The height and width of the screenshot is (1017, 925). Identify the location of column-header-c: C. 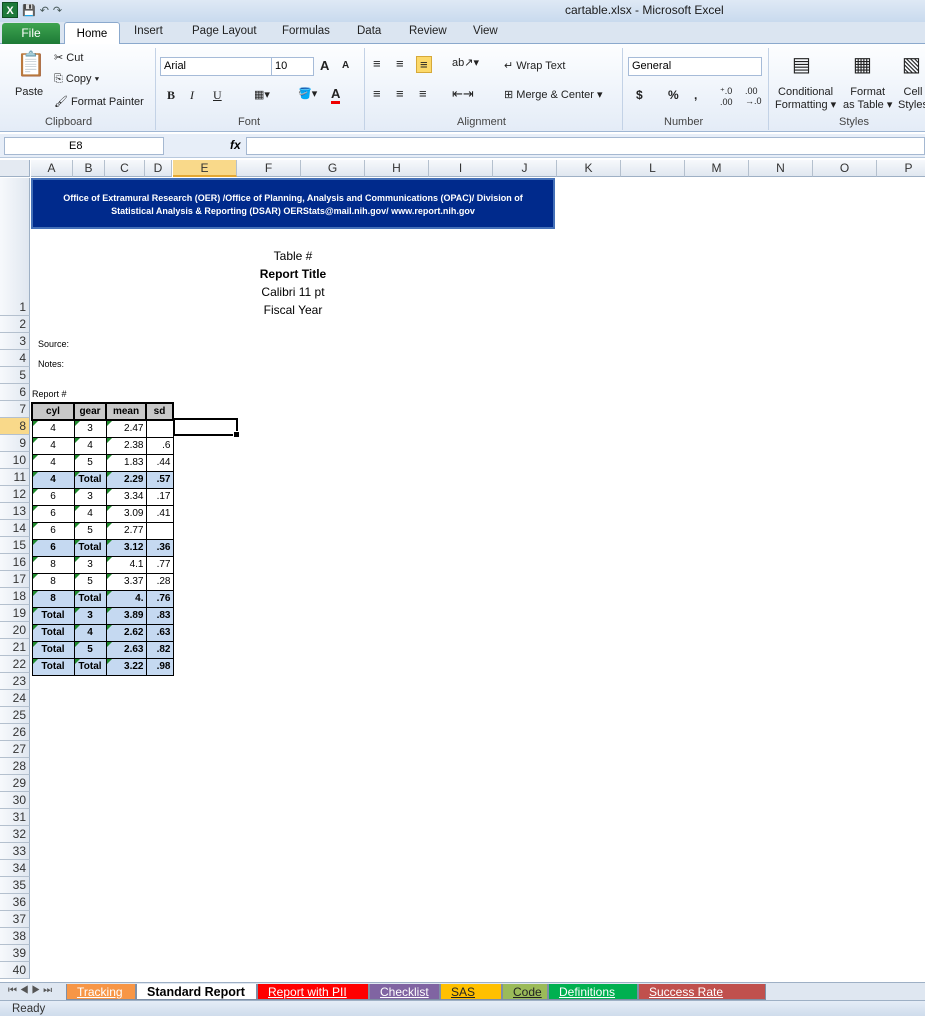
(125, 168).